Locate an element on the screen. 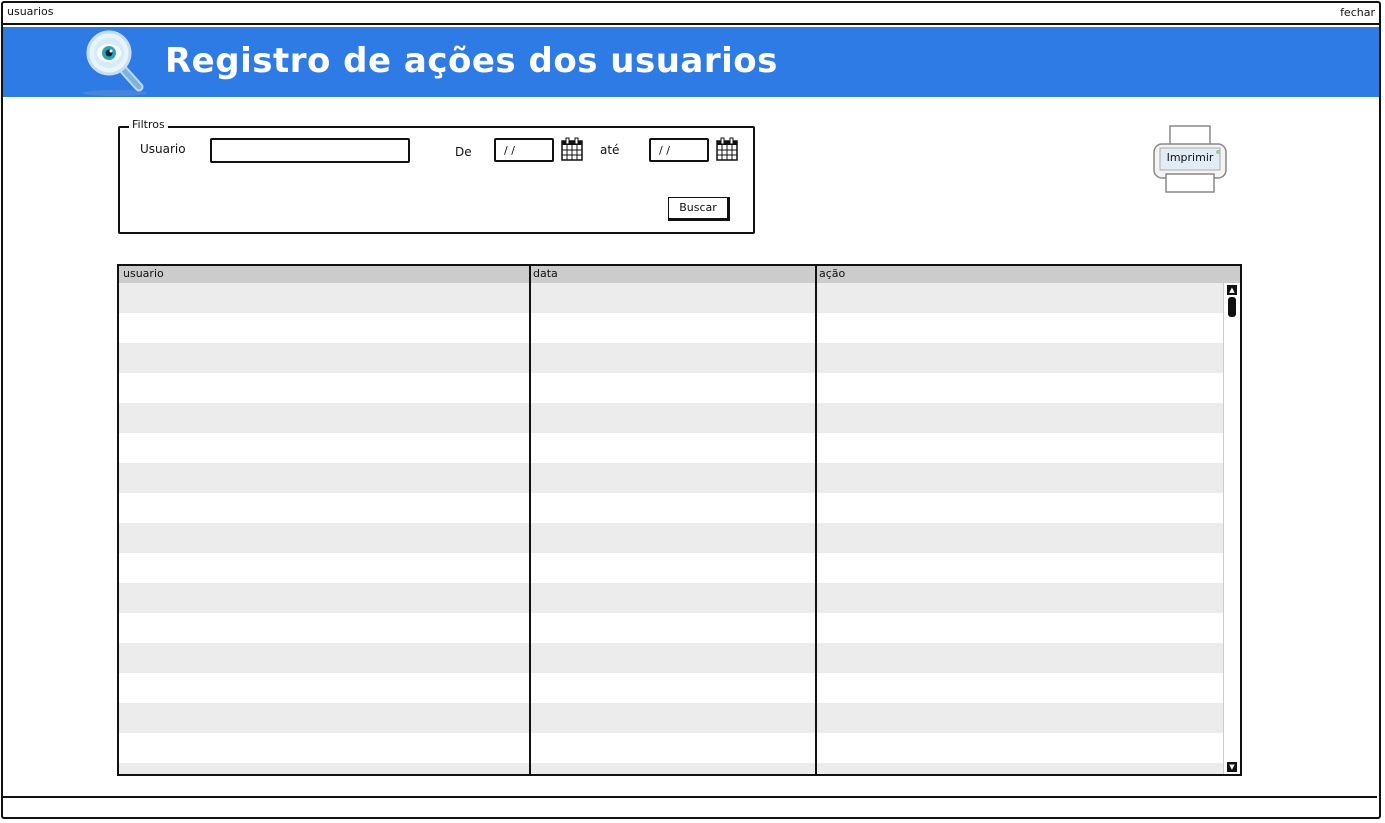 The width and height of the screenshot is (1385, 823). scroll-down-arrow-icon: ▼ is located at coordinates (1232, 767).